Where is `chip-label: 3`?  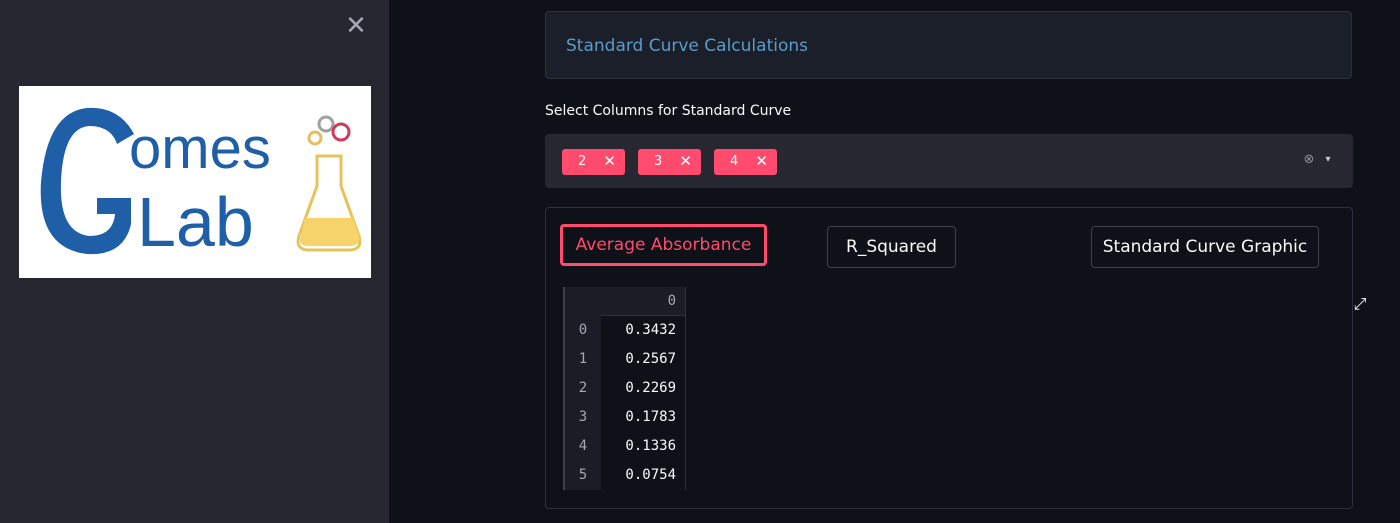
chip-label: 3 is located at coordinates (658, 161).